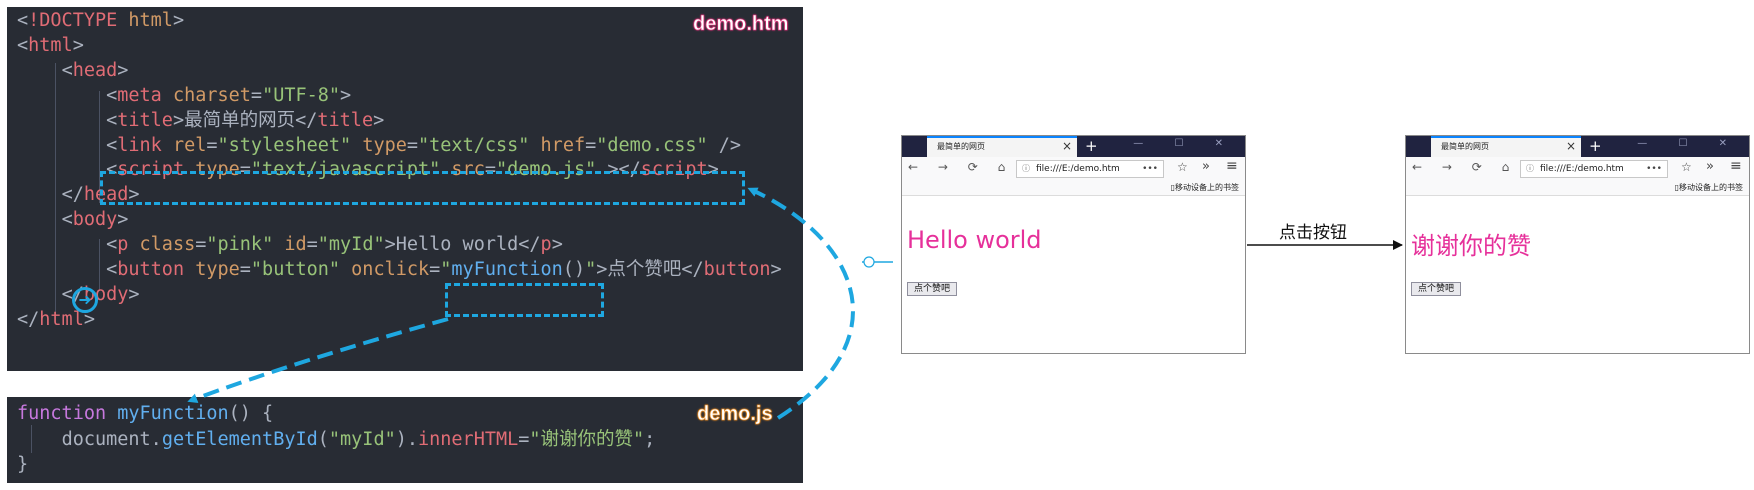 The width and height of the screenshot is (1754, 490). Describe the element at coordinates (1471, 246) in the screenshot. I see `page-paragraph: 谢谢你的赞` at that location.